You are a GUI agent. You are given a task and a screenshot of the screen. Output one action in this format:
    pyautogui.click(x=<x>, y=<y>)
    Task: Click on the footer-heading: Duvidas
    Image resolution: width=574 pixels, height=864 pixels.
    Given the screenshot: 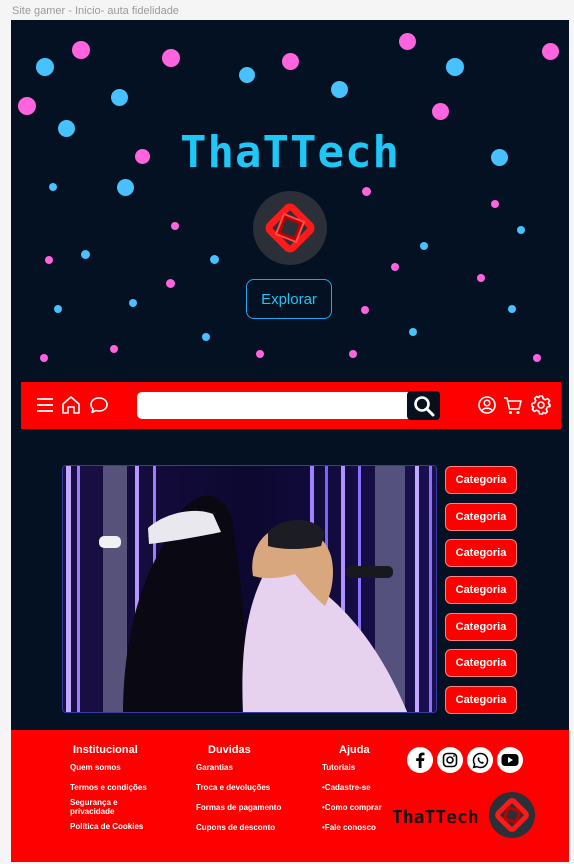 What is the action you would take?
    pyautogui.click(x=229, y=750)
    